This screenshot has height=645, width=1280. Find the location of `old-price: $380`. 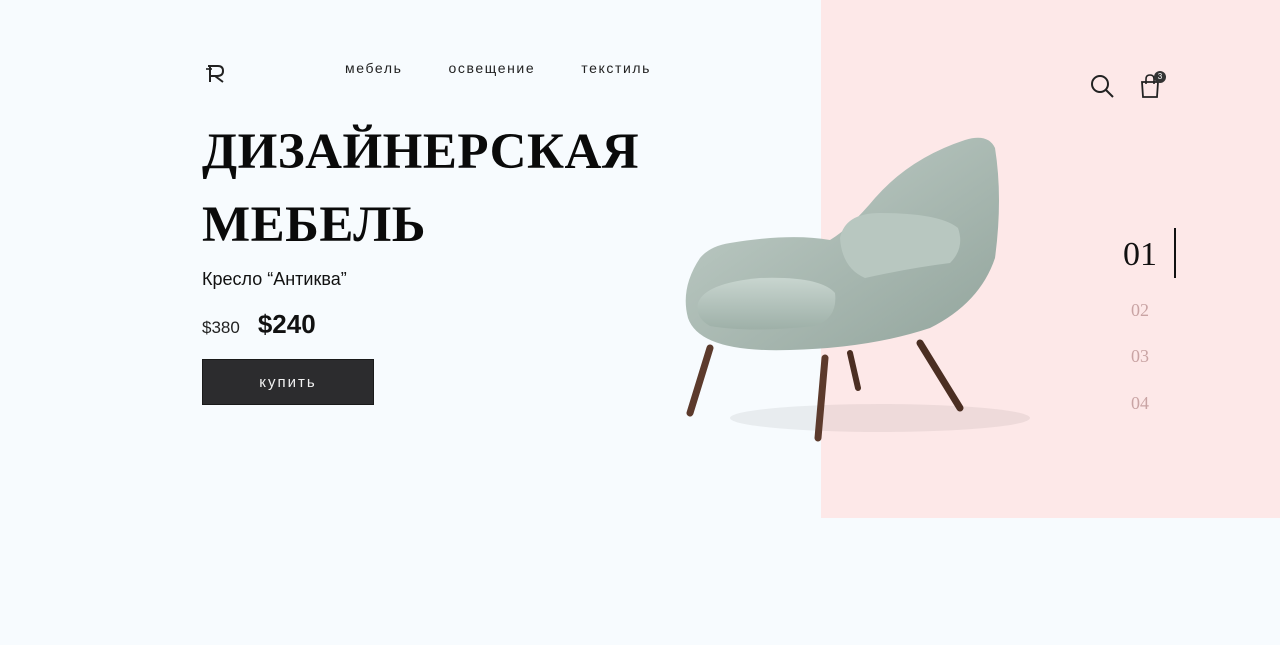

old-price: $380 is located at coordinates (221, 327).